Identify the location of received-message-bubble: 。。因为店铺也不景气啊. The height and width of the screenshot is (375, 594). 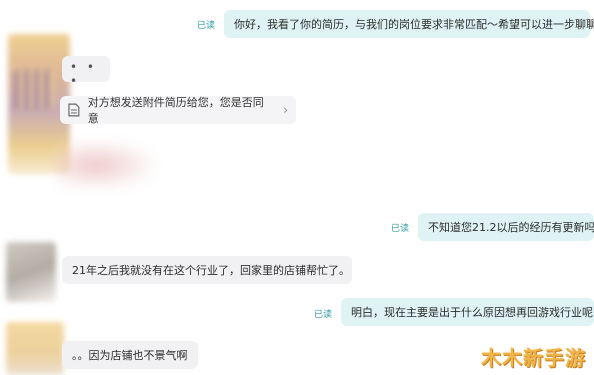
(130, 355).